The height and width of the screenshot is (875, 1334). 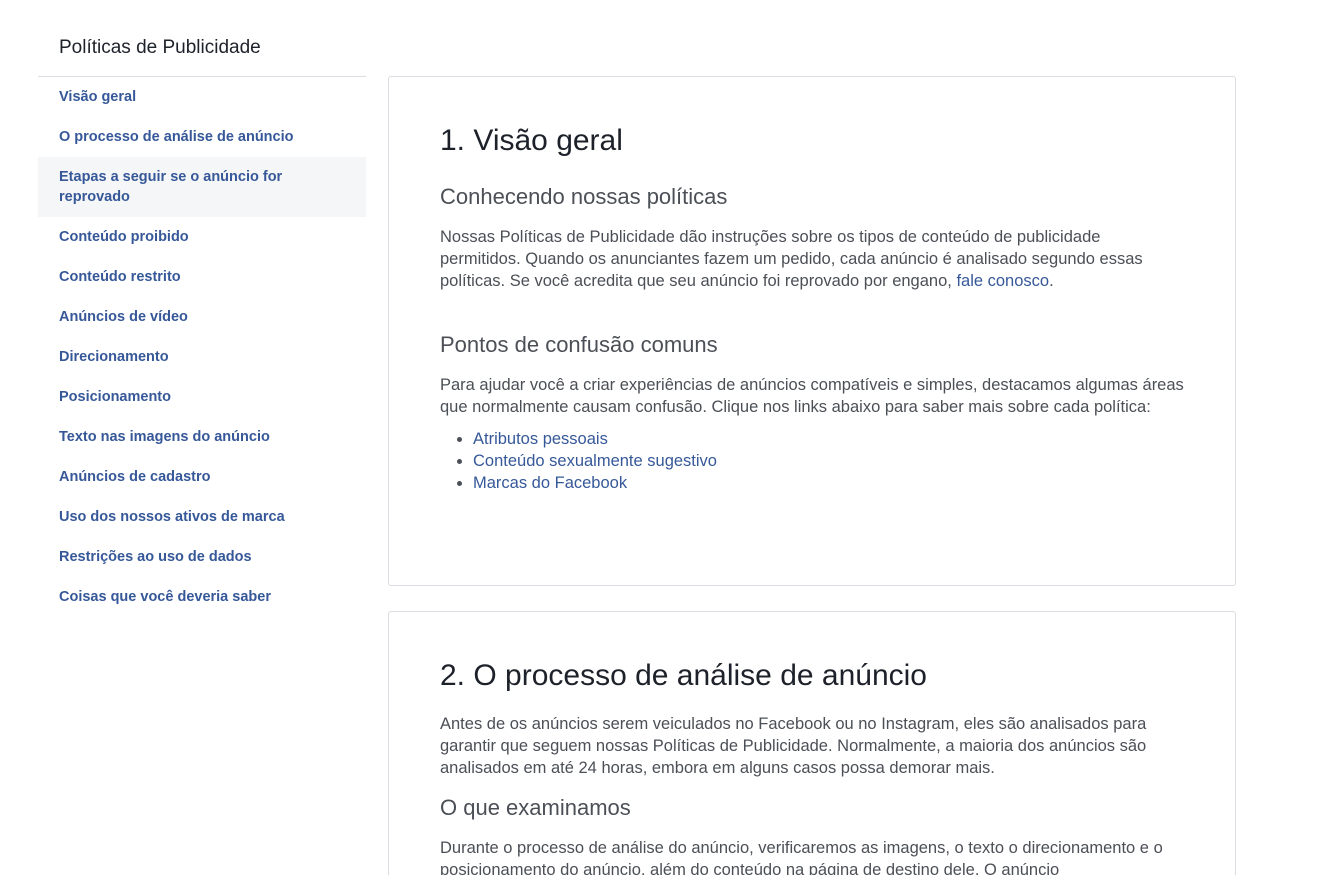 What do you see at coordinates (202, 597) in the screenshot?
I see `sidebar-item-coisas-saber: Coisas que você deveria saber` at bounding box center [202, 597].